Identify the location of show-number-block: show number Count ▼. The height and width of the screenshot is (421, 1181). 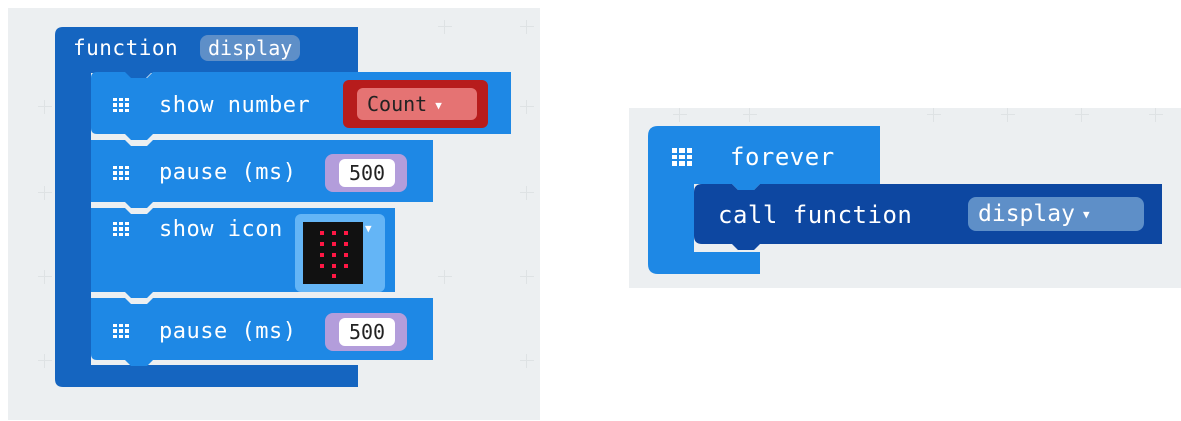
(301, 106).